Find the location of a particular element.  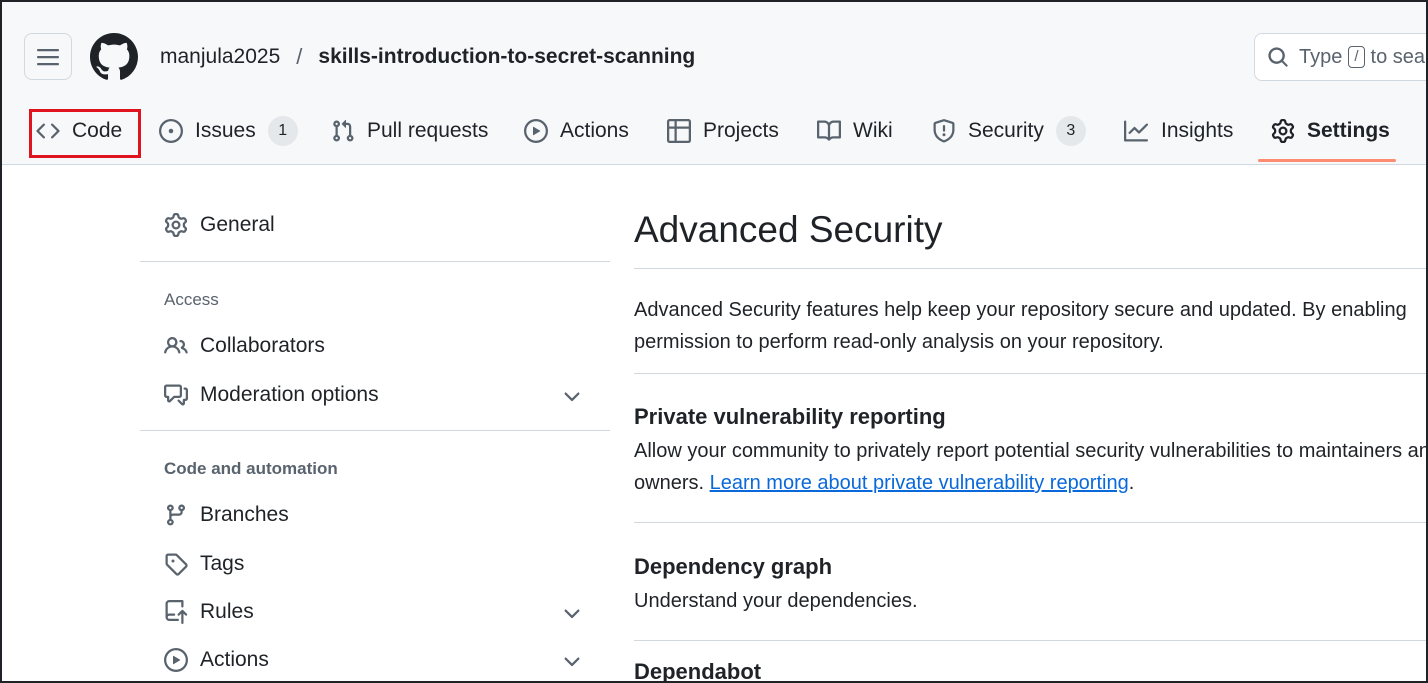

hamburger-icon is located at coordinates (48, 56).